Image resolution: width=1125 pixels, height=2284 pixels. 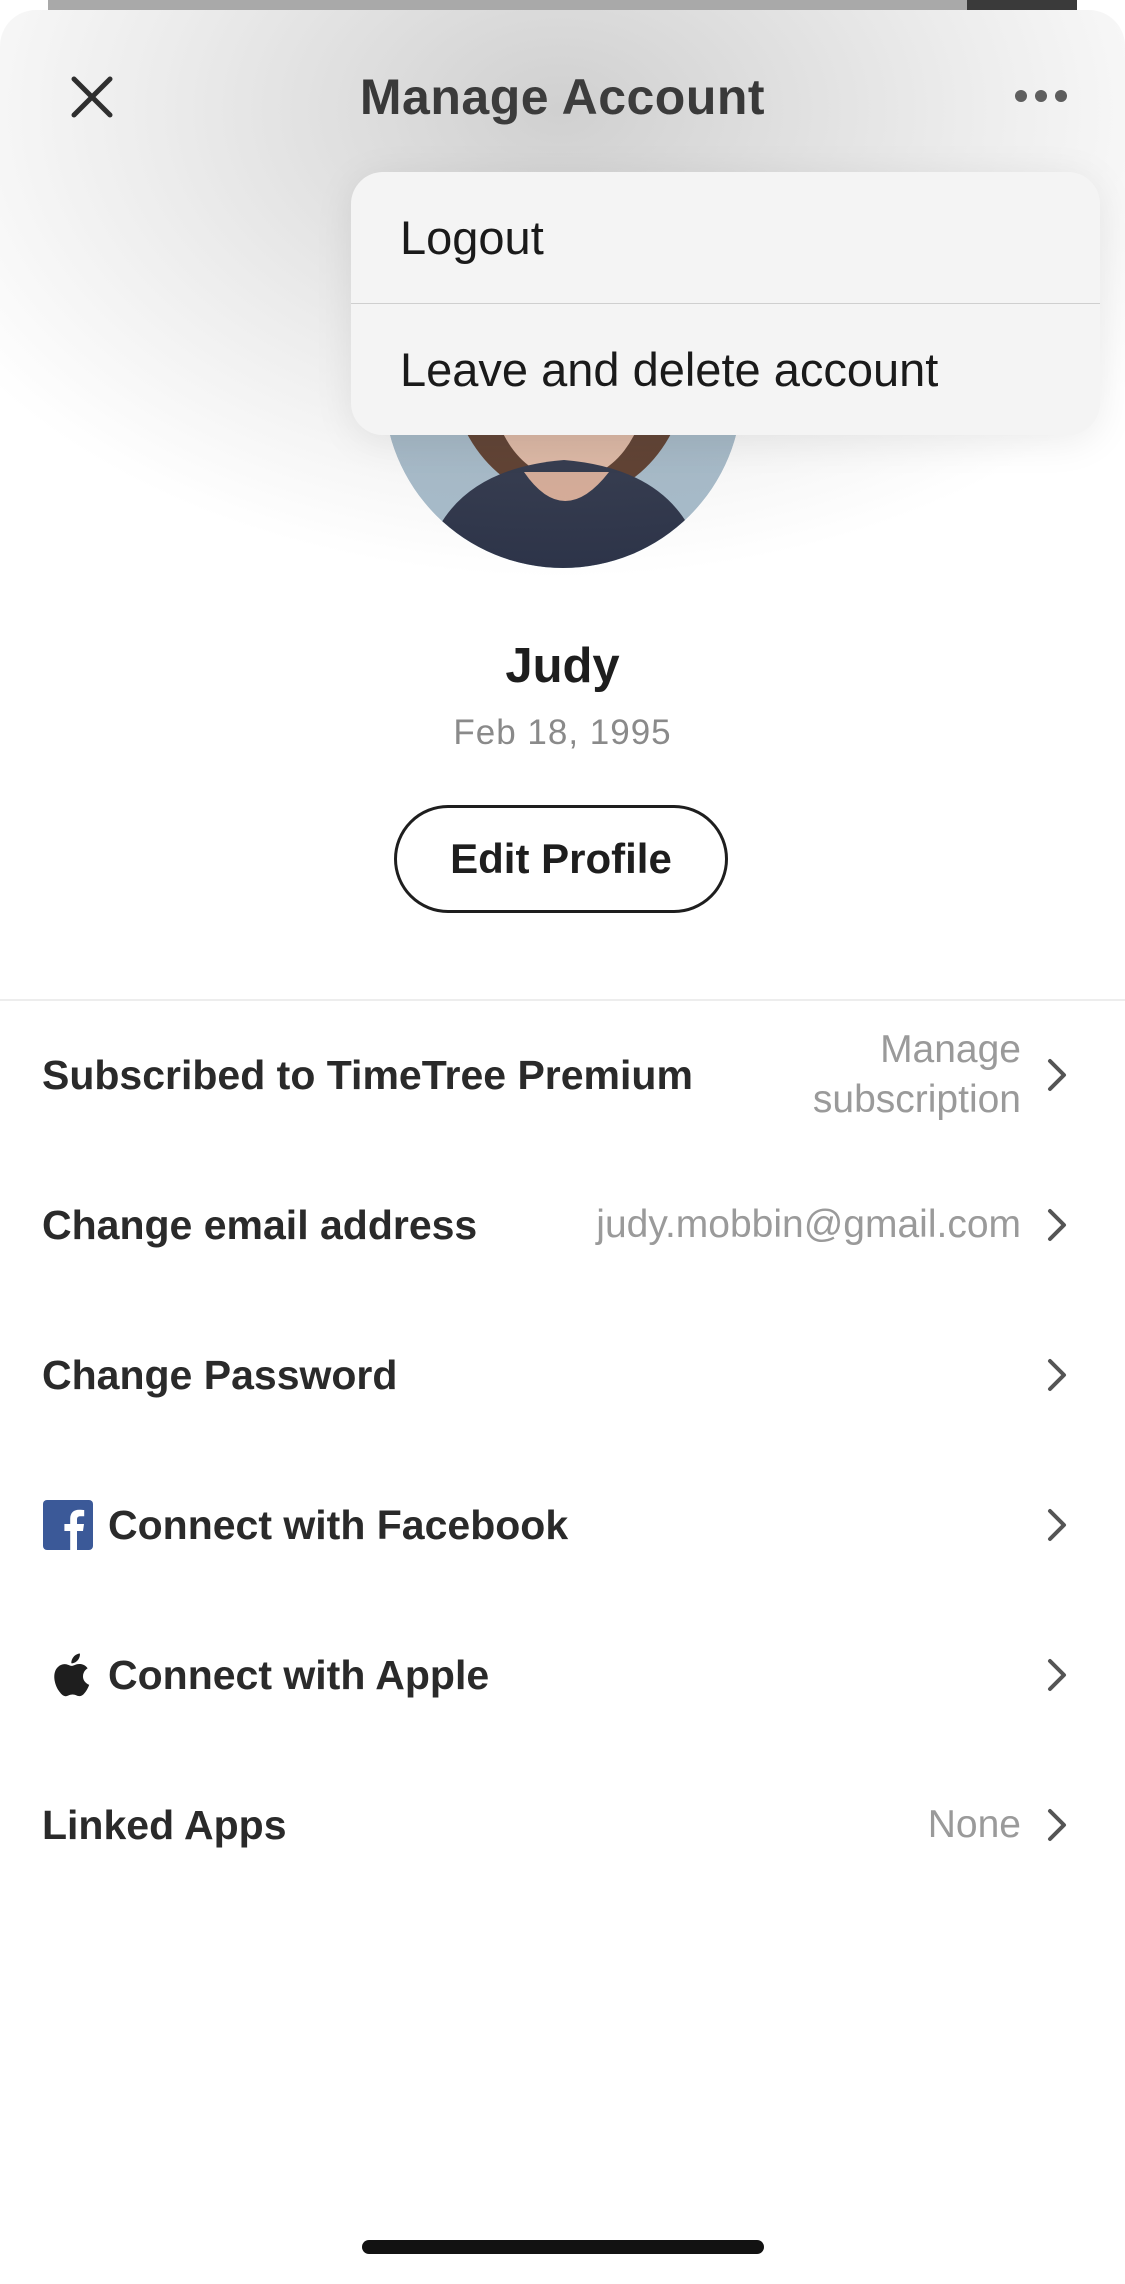 What do you see at coordinates (725, 237) in the screenshot?
I see `logout-menu-item: Logout` at bounding box center [725, 237].